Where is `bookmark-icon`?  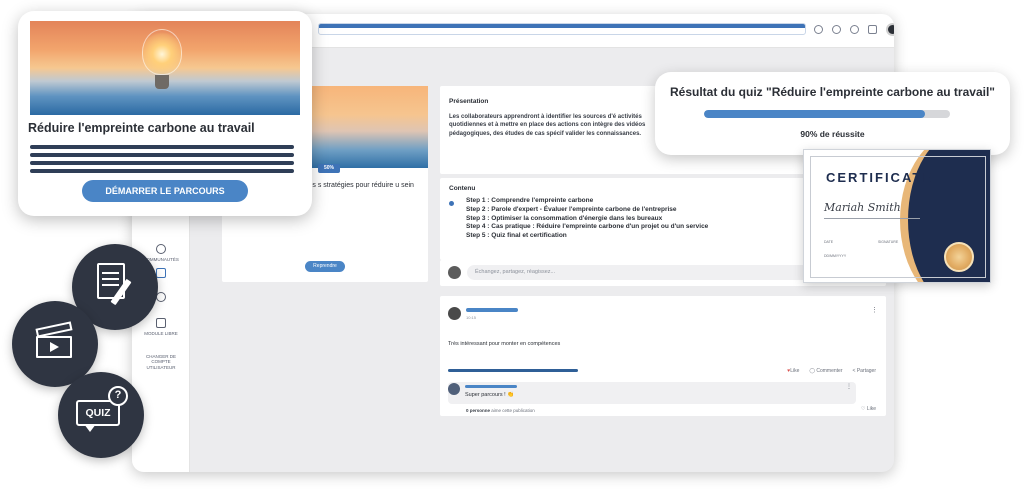 bookmark-icon is located at coordinates (872, 29).